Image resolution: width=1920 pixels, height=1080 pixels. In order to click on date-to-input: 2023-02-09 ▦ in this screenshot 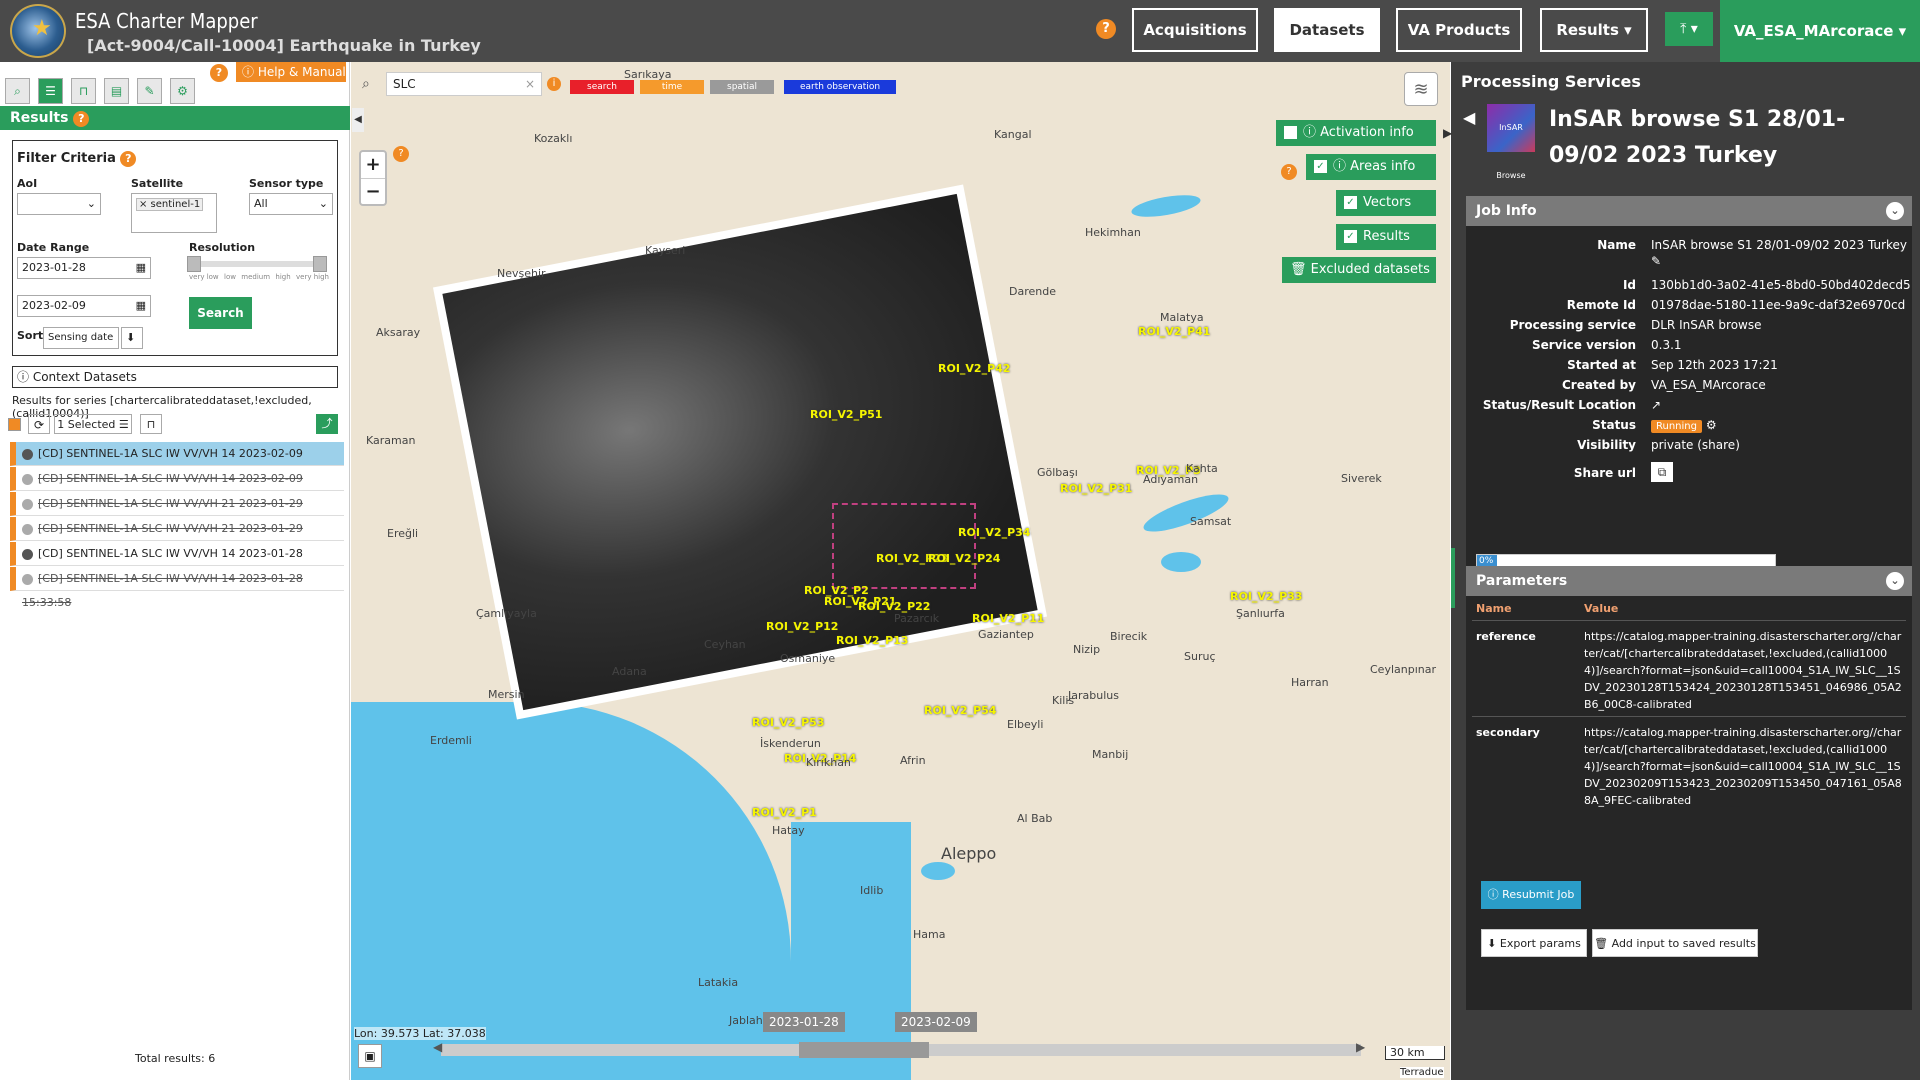, I will do `click(84, 306)`.